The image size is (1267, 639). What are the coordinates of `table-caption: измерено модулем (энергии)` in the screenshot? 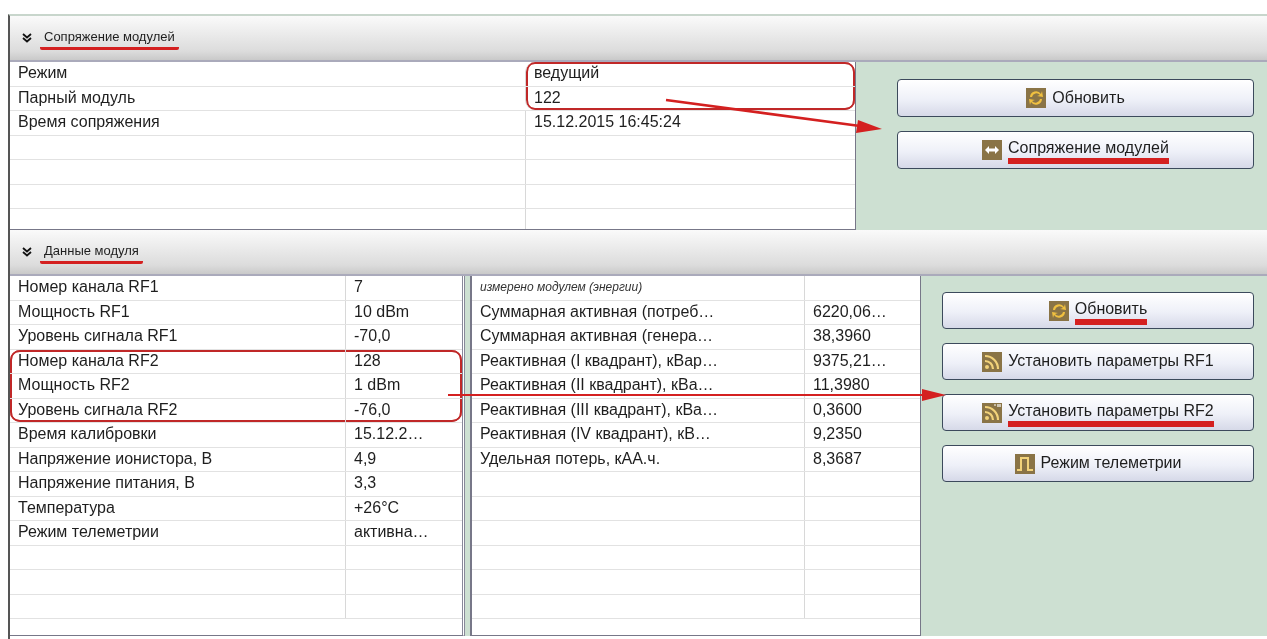 It's located at (561, 287).